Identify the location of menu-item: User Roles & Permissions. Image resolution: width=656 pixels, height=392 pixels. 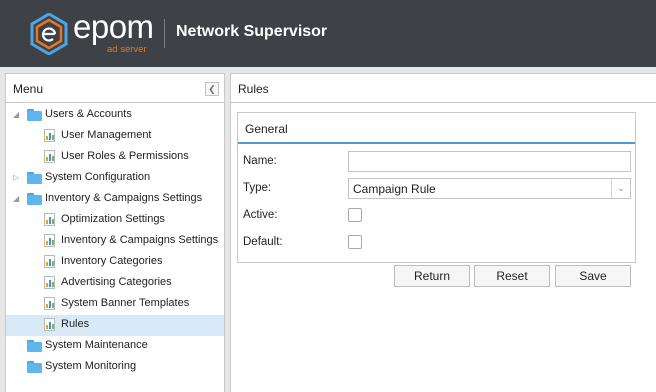
(115, 157).